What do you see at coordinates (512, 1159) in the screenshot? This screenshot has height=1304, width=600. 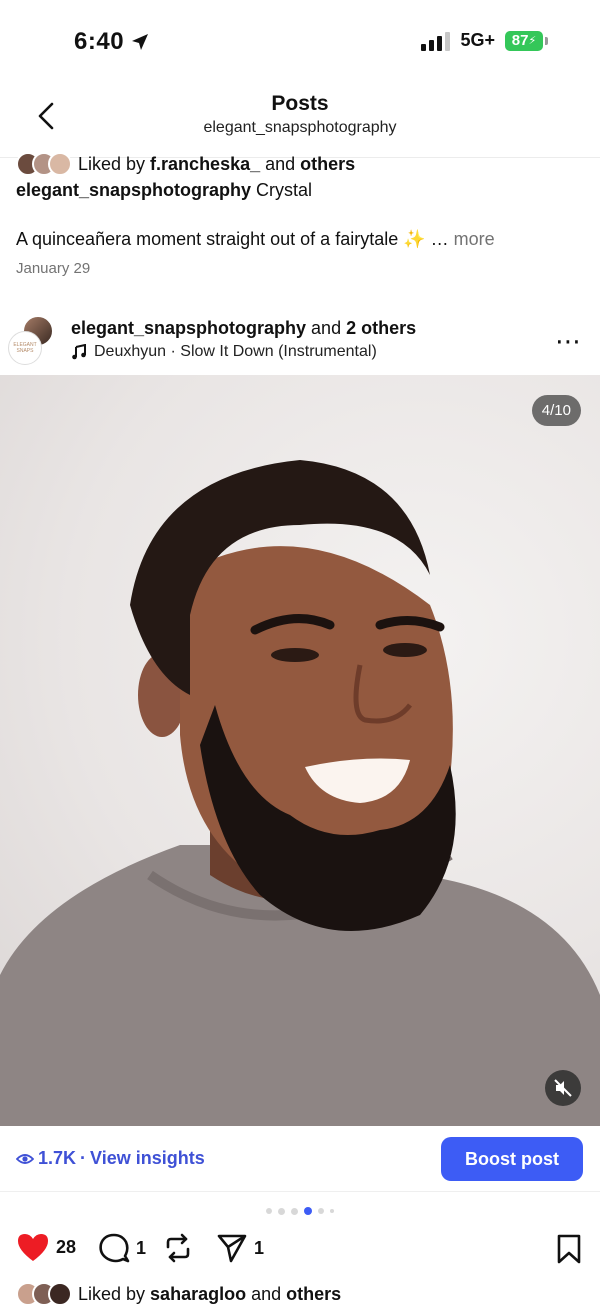 I see `boost-post-button: Boost post` at bounding box center [512, 1159].